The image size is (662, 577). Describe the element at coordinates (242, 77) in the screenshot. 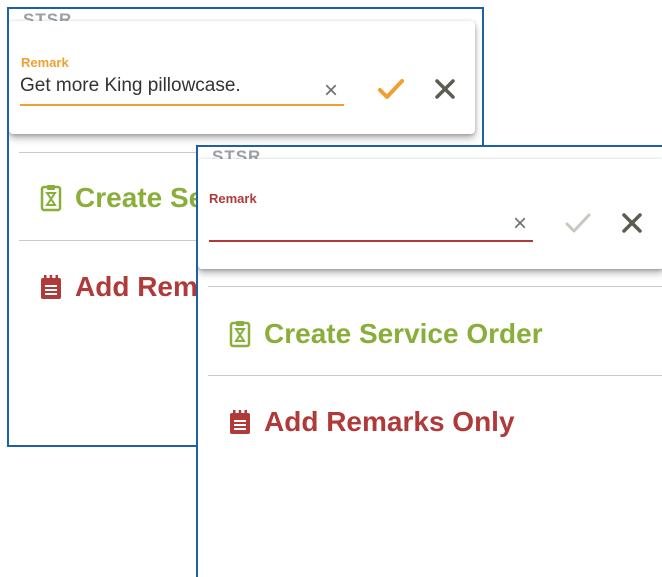

I see `remark-card: Remark Get more King pillowcase. ×` at that location.